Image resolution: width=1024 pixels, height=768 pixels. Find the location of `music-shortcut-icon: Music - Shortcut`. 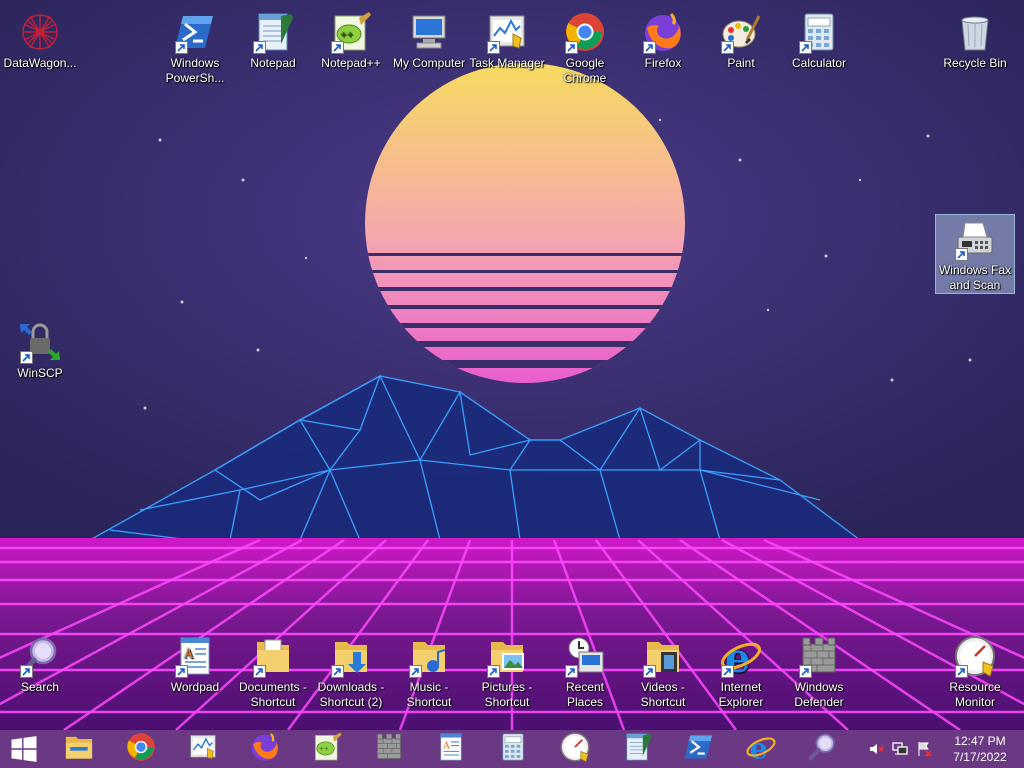

music-shortcut-icon: Music - Shortcut is located at coordinates (429, 671).